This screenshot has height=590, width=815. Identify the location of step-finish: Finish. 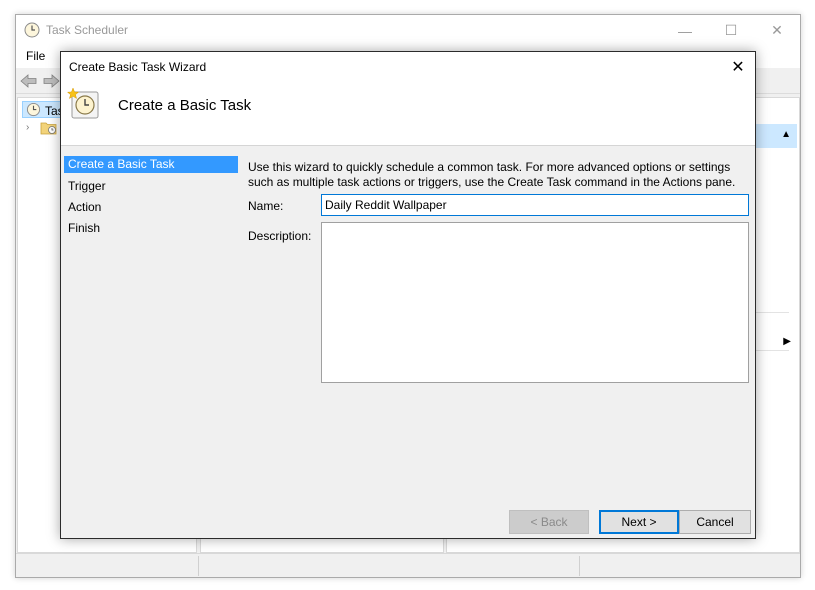
(151, 229).